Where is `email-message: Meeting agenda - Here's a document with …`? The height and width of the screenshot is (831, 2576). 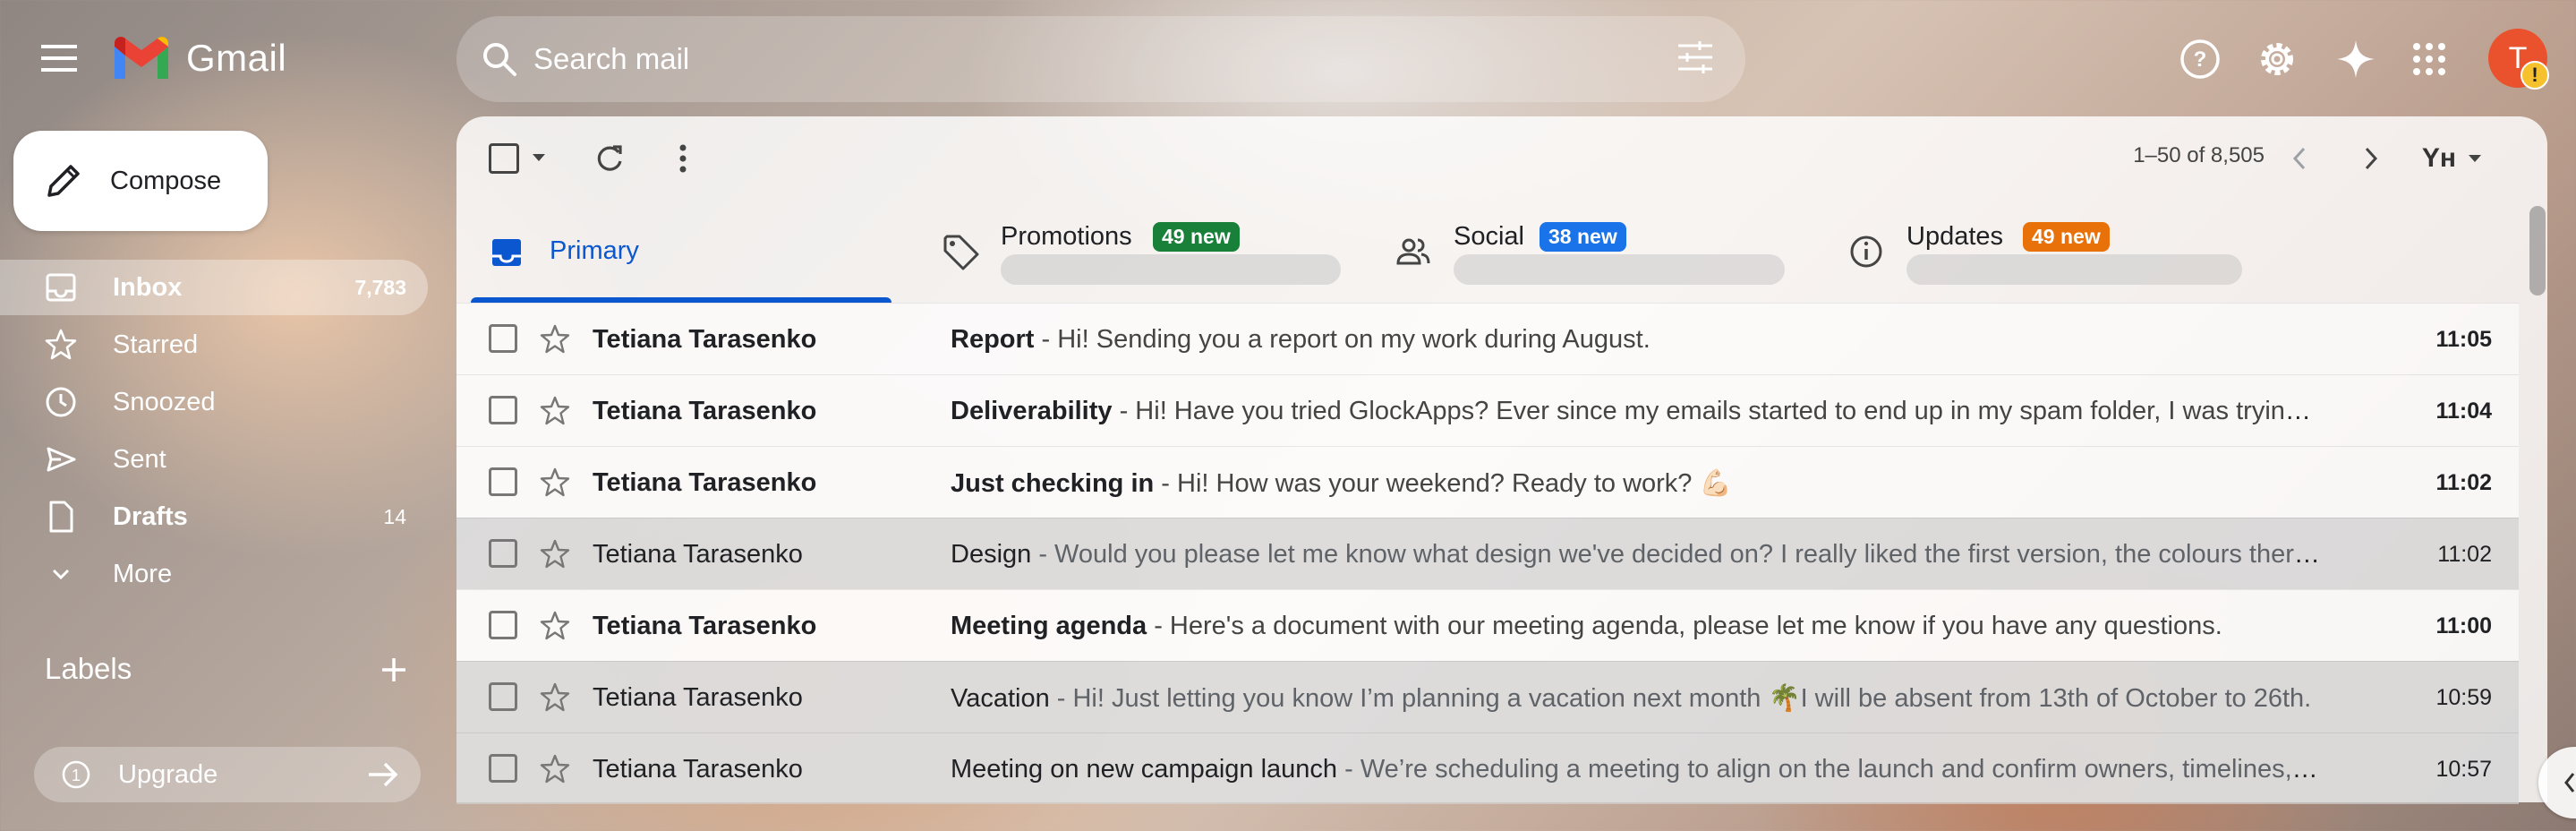 email-message: Meeting agenda - Here's a document with … is located at coordinates (1637, 626).